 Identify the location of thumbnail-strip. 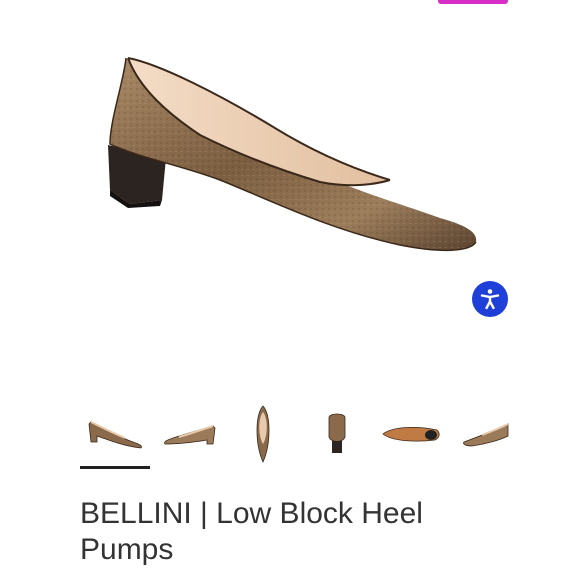
(302, 437).